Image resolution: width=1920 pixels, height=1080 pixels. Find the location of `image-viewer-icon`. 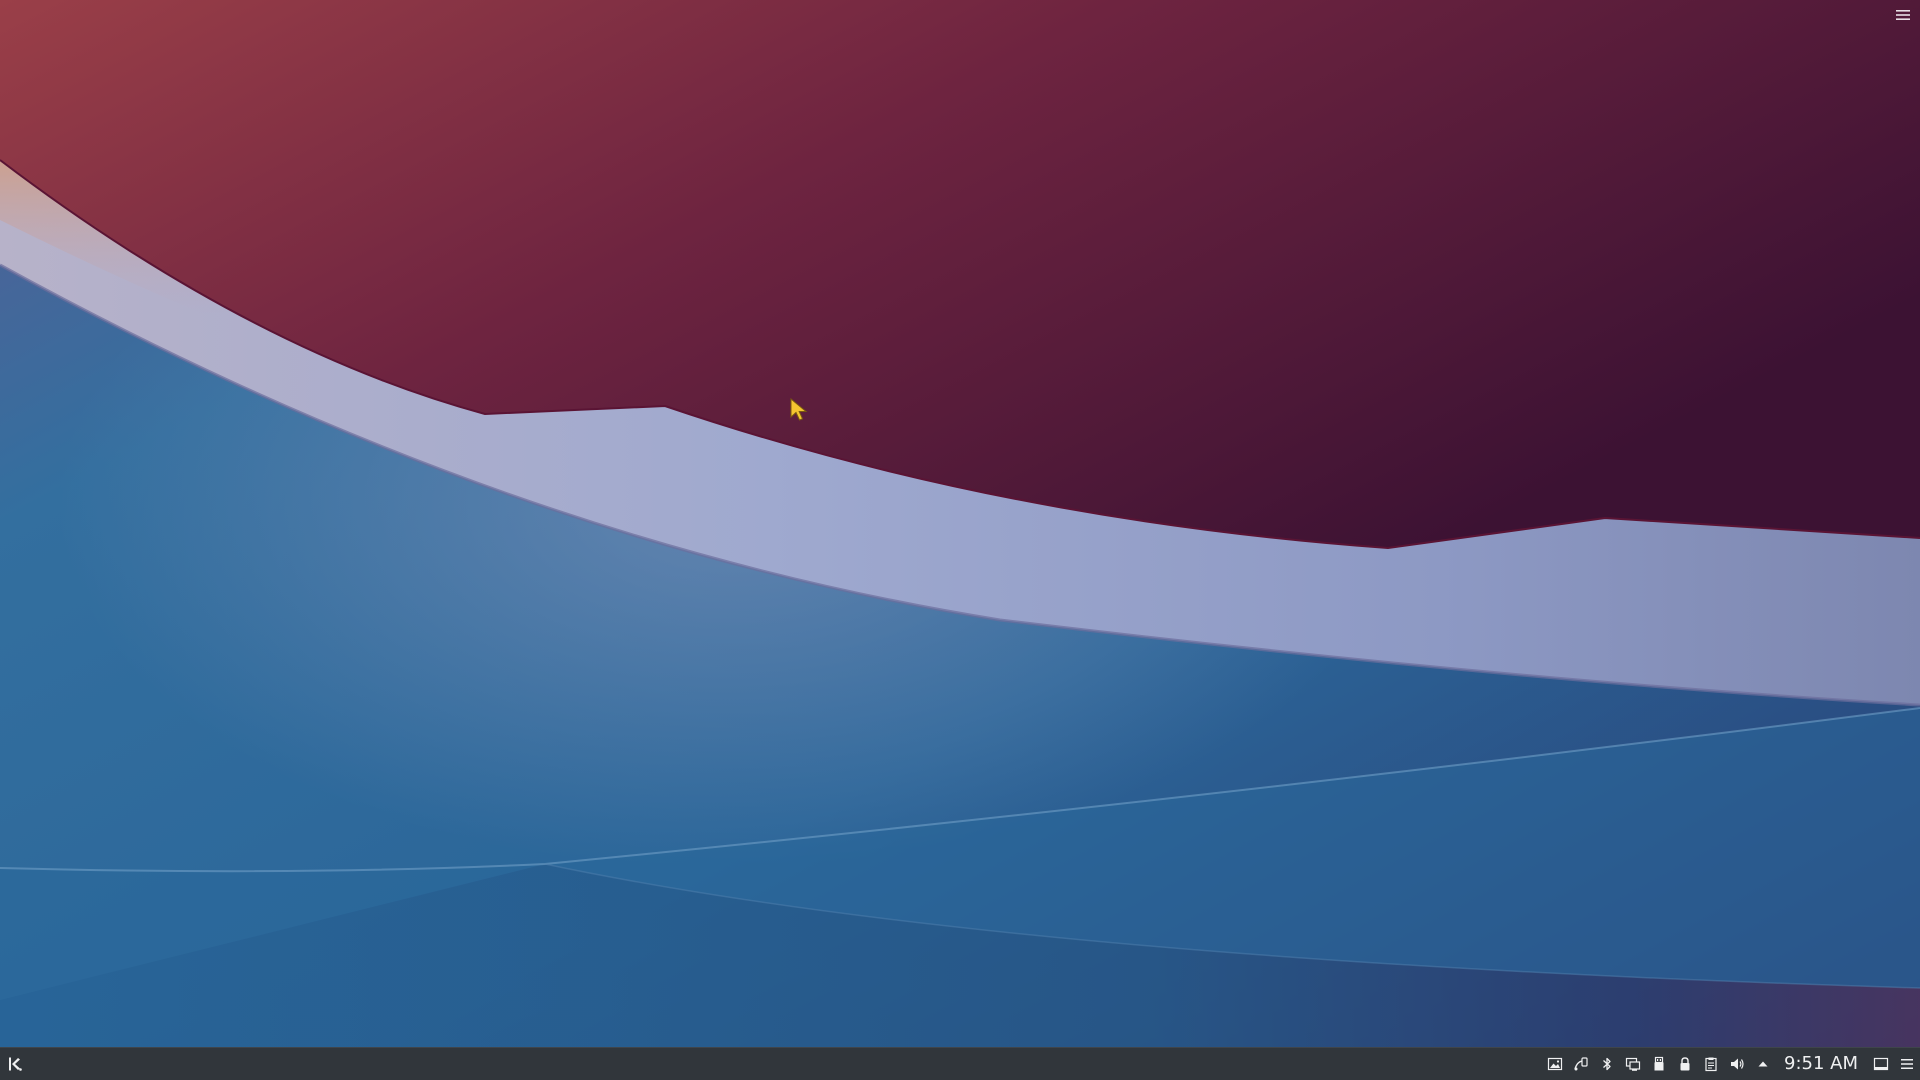

image-viewer-icon is located at coordinates (1555, 1064).